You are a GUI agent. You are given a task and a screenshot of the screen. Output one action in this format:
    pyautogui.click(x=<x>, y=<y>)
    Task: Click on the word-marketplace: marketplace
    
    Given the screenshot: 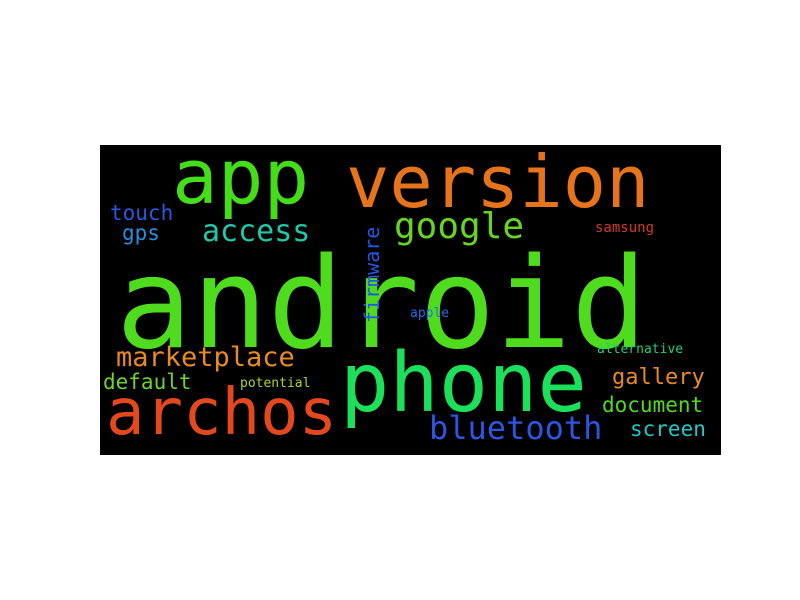 What is the action you would take?
    pyautogui.click(x=205, y=357)
    